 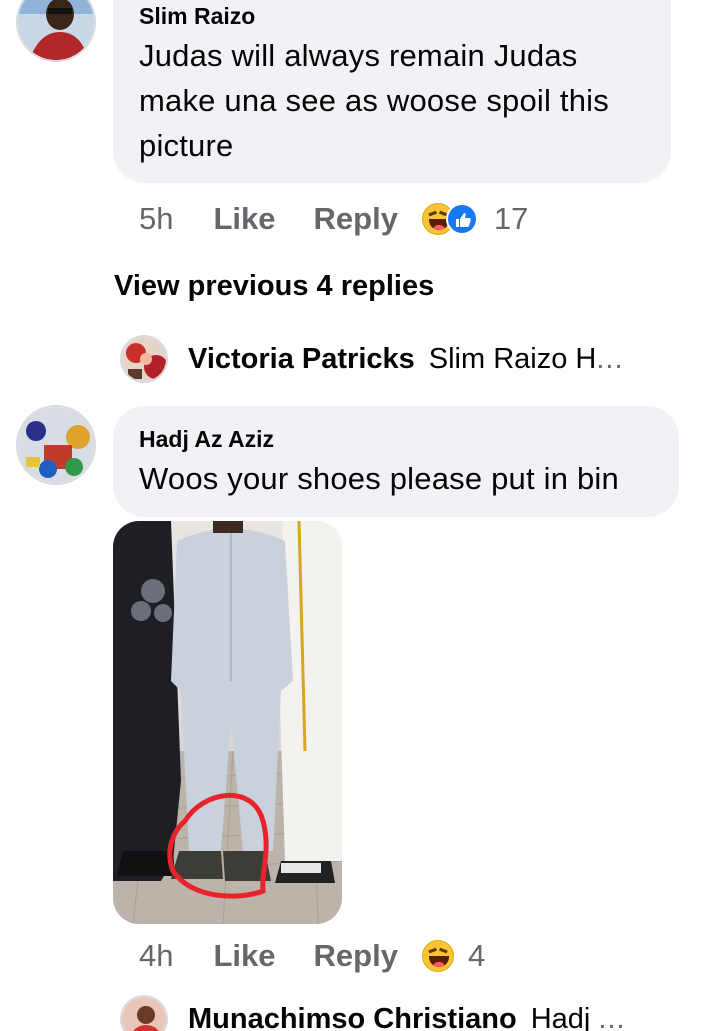 I want to click on comment-text-line-3: picture, so click(x=186, y=145).